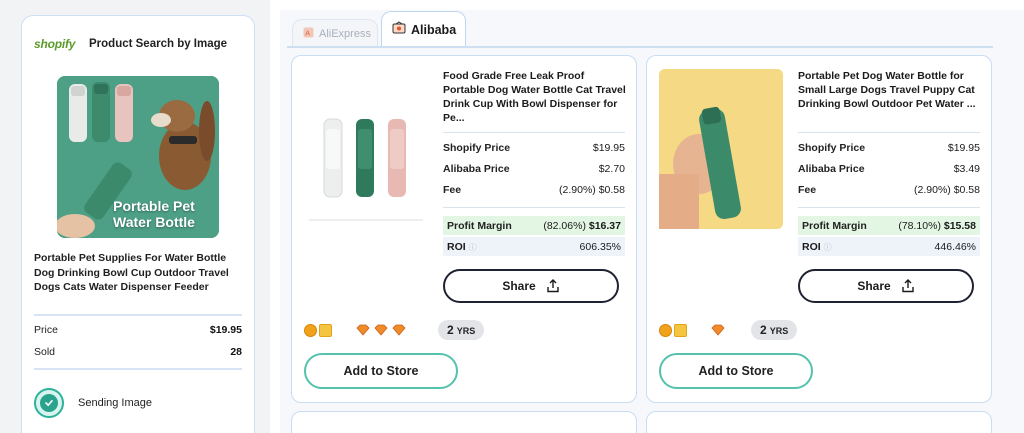 The height and width of the screenshot is (433, 1024). What do you see at coordinates (236, 352) in the screenshot?
I see `sold-value: 28` at bounding box center [236, 352].